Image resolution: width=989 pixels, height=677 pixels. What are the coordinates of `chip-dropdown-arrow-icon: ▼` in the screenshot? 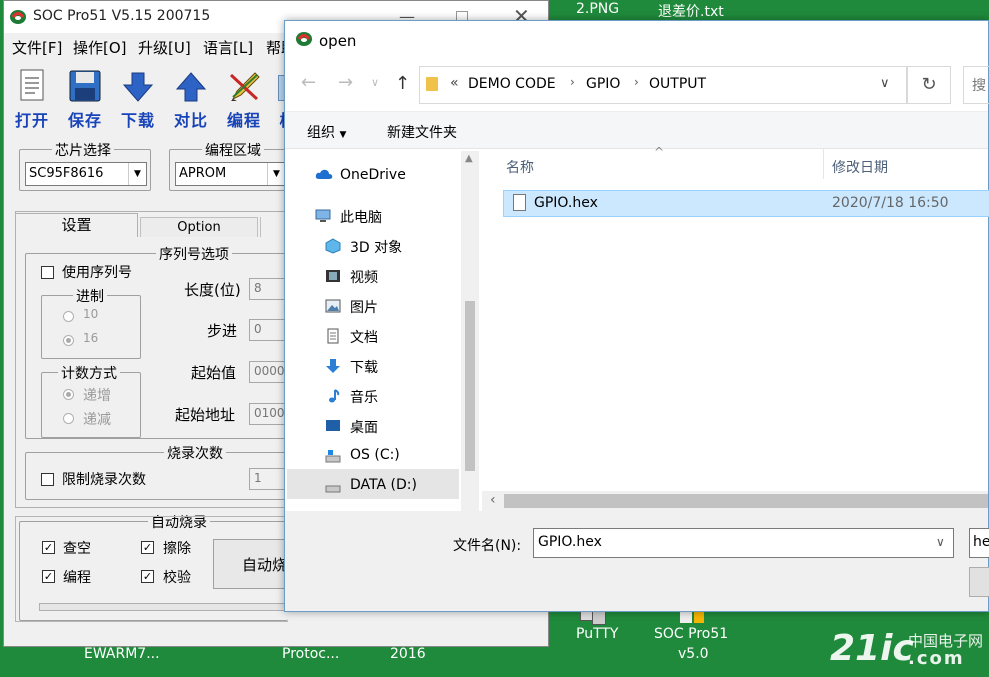 It's located at (137, 174).